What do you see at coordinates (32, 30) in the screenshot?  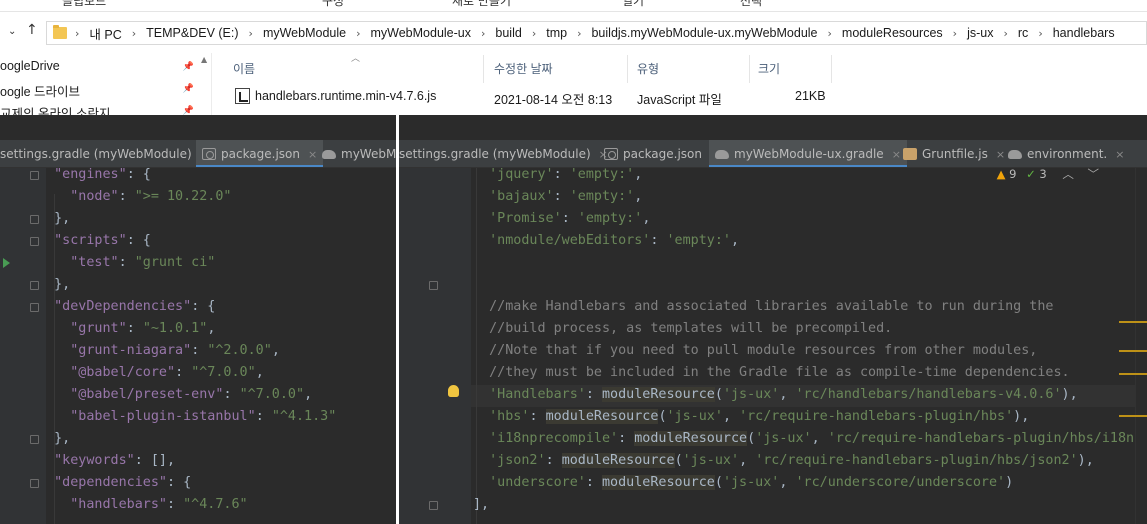 I see `arrow-up-icon: ↑` at bounding box center [32, 30].